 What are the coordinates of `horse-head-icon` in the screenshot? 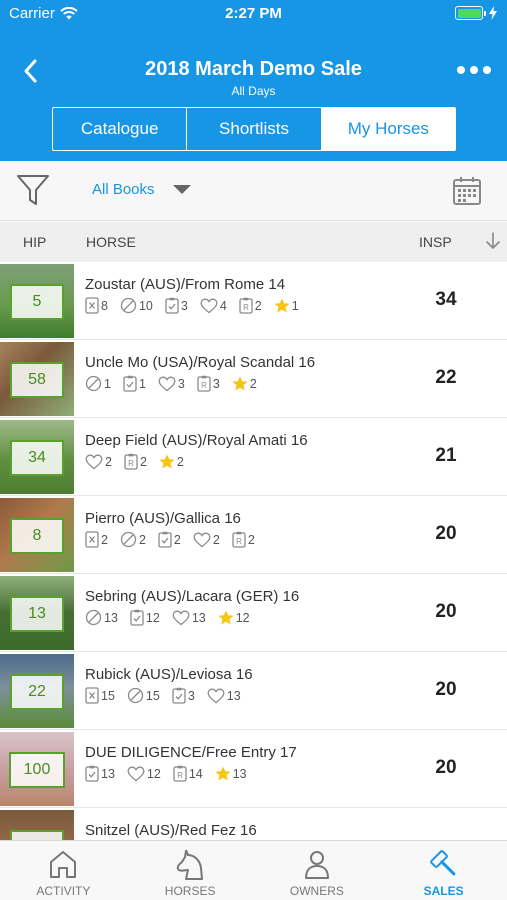 It's located at (190, 864).